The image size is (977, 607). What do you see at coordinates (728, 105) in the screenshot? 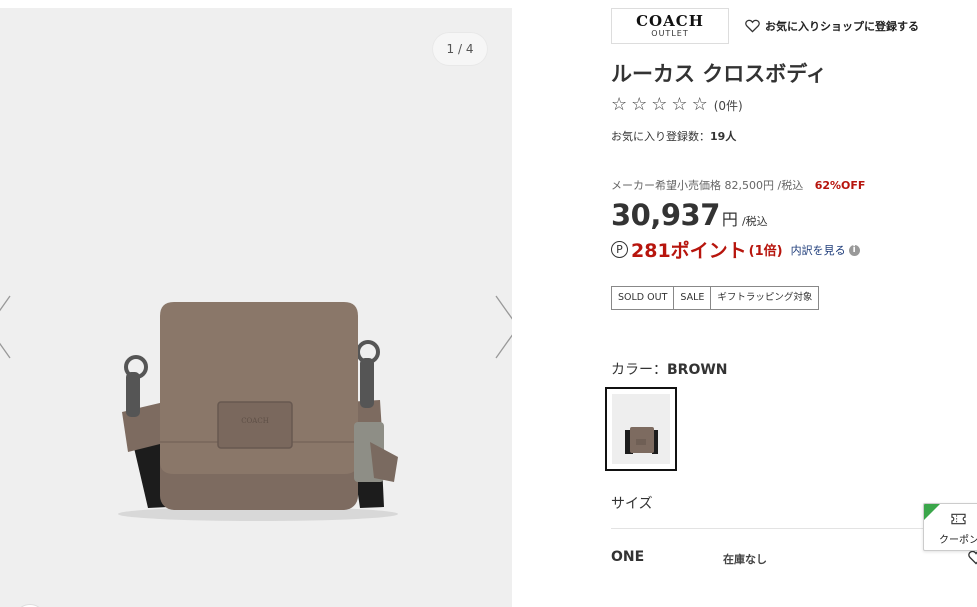
I see `review-count: (0件)` at bounding box center [728, 105].